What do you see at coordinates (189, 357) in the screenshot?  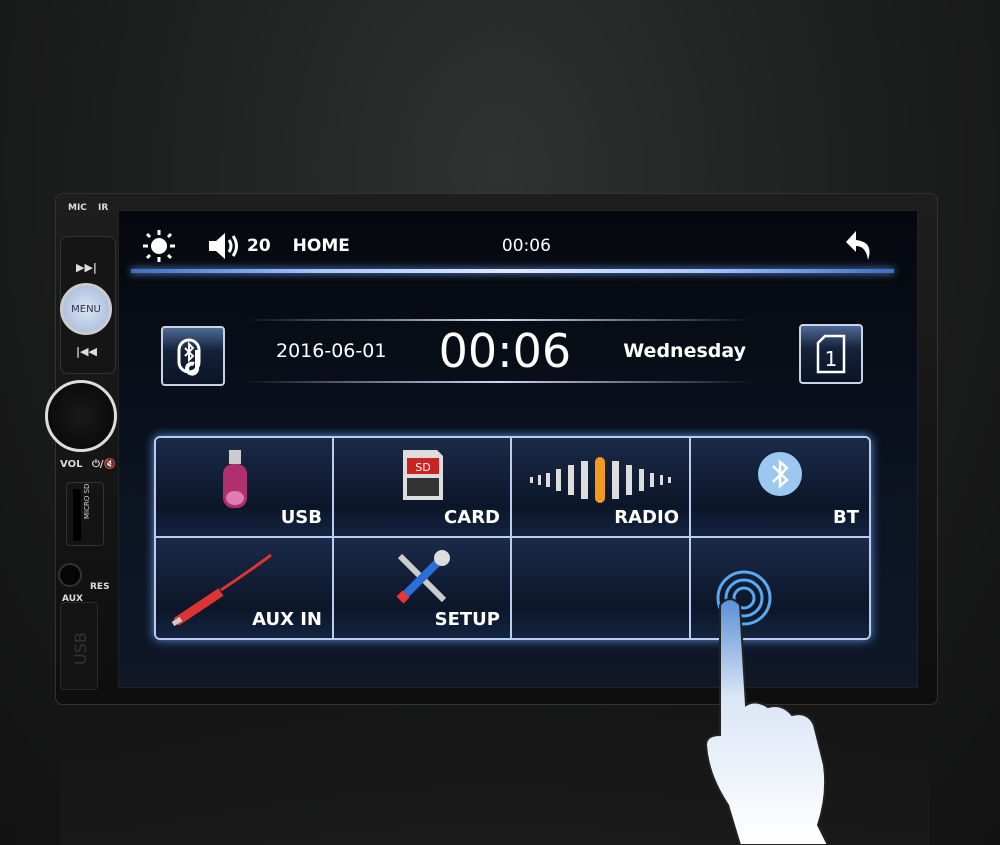 I see `bluetooth-music-icon` at bounding box center [189, 357].